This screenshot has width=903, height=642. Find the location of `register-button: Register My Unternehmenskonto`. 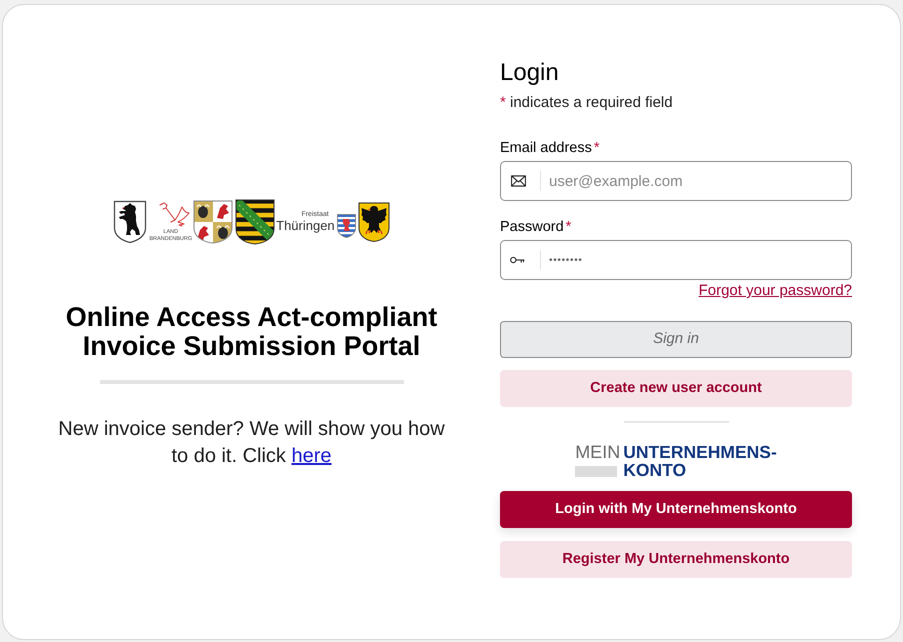

register-button: Register My Unternehmenskonto is located at coordinates (676, 559).